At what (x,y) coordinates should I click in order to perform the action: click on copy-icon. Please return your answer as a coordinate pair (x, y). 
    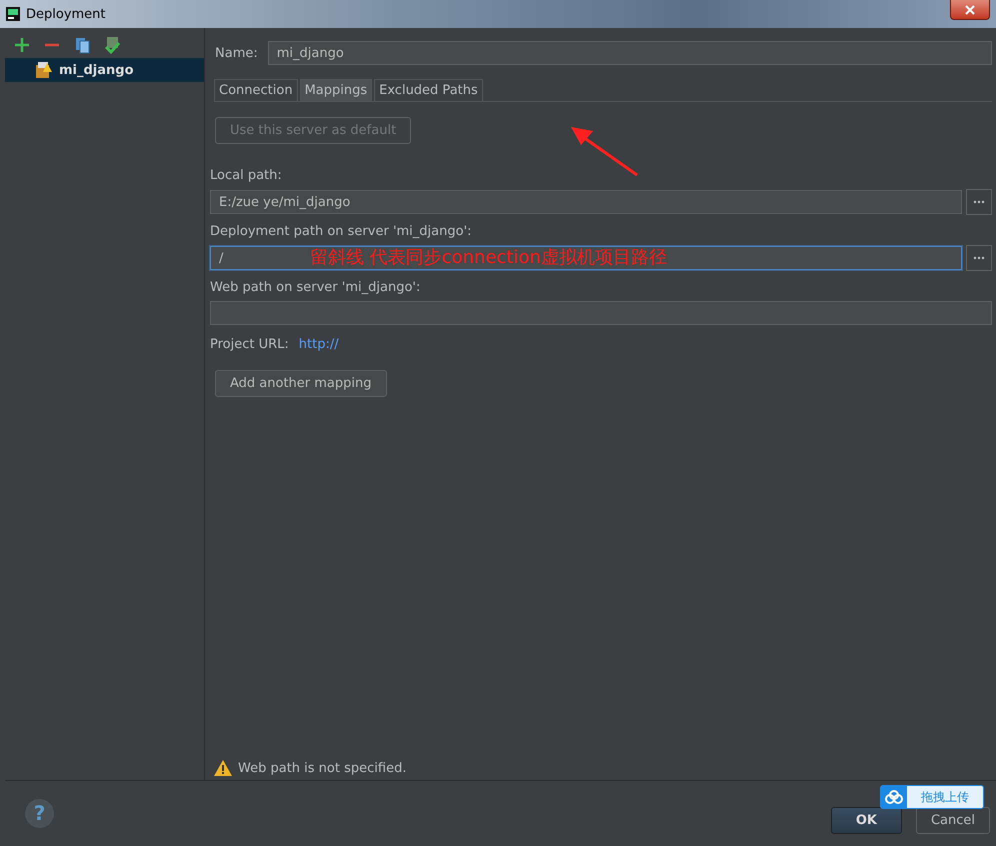
    Looking at the image, I should click on (82, 45).